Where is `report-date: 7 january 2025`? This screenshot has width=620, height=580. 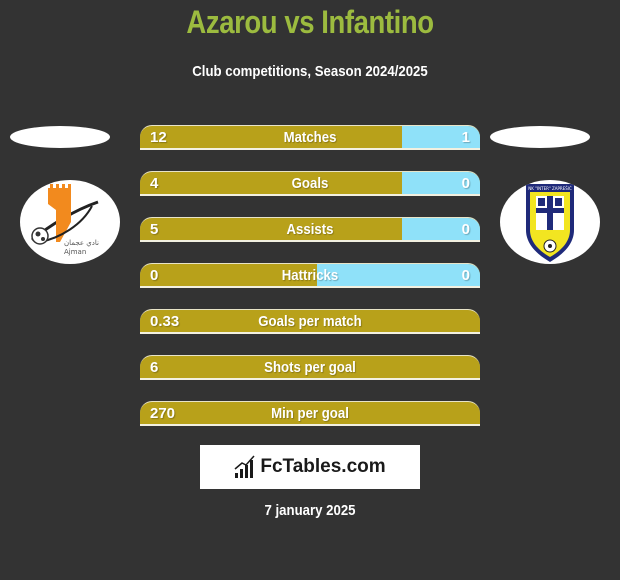
report-date: 7 january 2025 is located at coordinates (310, 510).